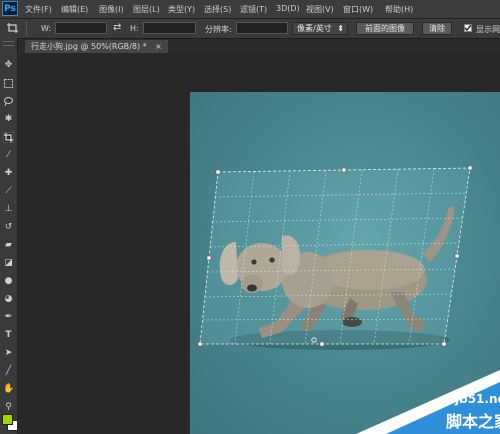  What do you see at coordinates (8, 227) in the screenshot?
I see `history-brush-icon: ↺` at bounding box center [8, 227].